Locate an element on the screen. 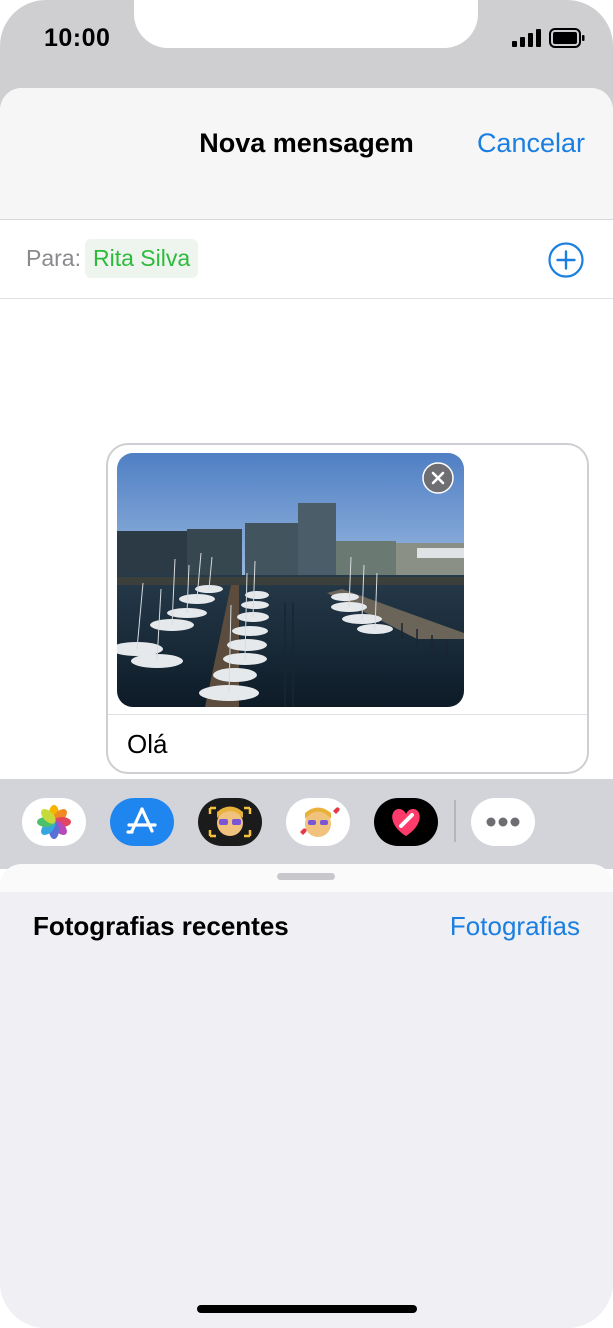 Image resolution: width=613 pixels, height=1328 pixels. status-time: 10:00 is located at coordinates (77, 38).